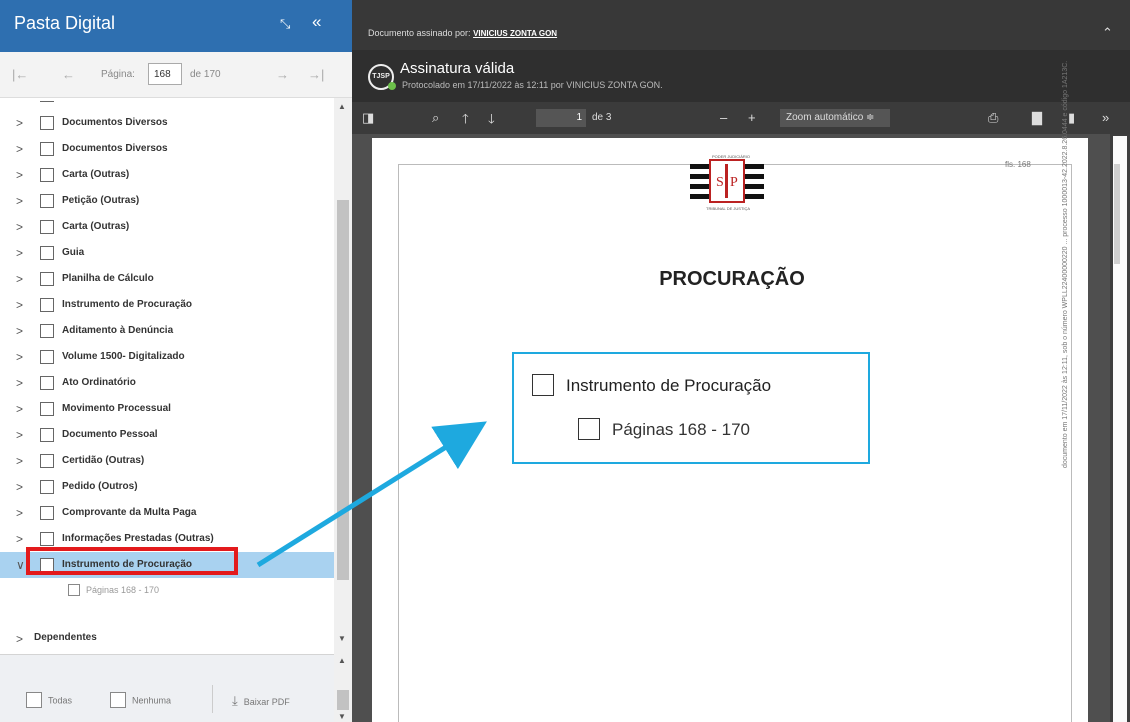 This screenshot has height=722, width=1130. I want to click on dependents-label: Dependentes, so click(65, 637).